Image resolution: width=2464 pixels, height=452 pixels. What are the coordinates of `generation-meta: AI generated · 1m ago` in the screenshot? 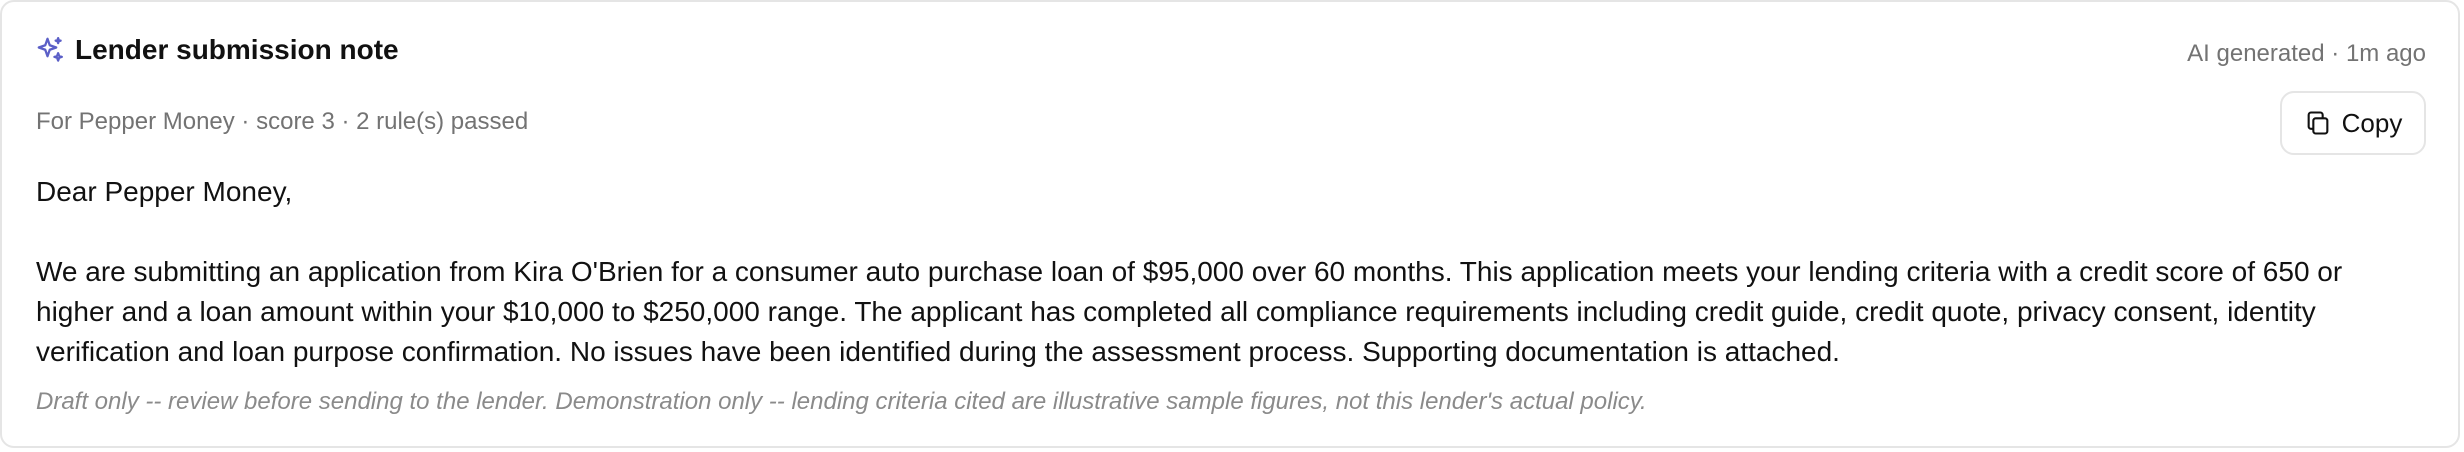 It's located at (2306, 53).